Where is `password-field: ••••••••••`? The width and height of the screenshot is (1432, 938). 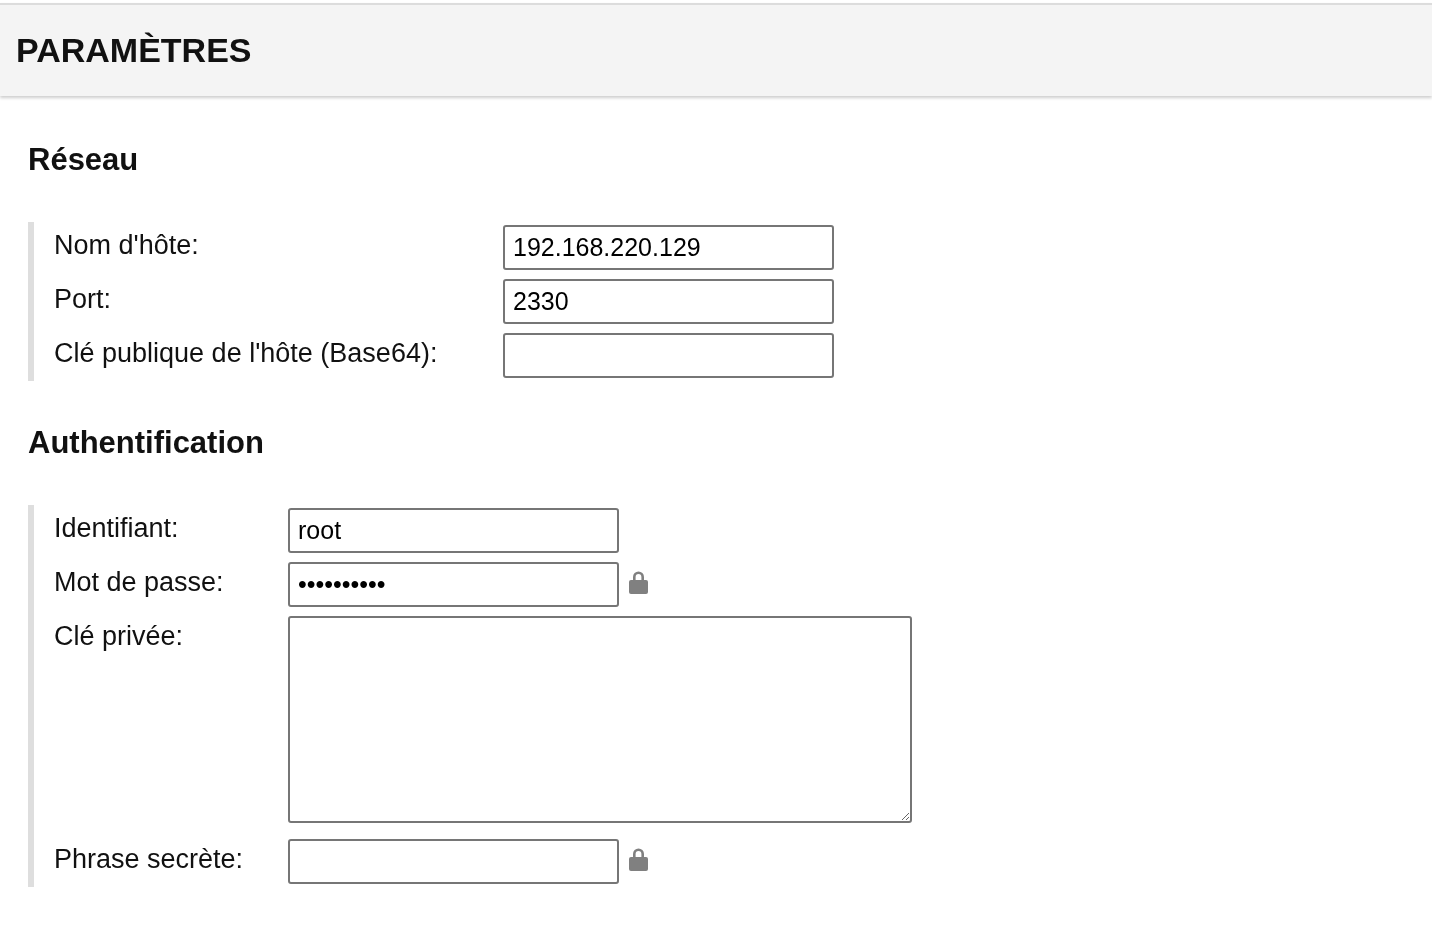 password-field: •••••••••• is located at coordinates (453, 584).